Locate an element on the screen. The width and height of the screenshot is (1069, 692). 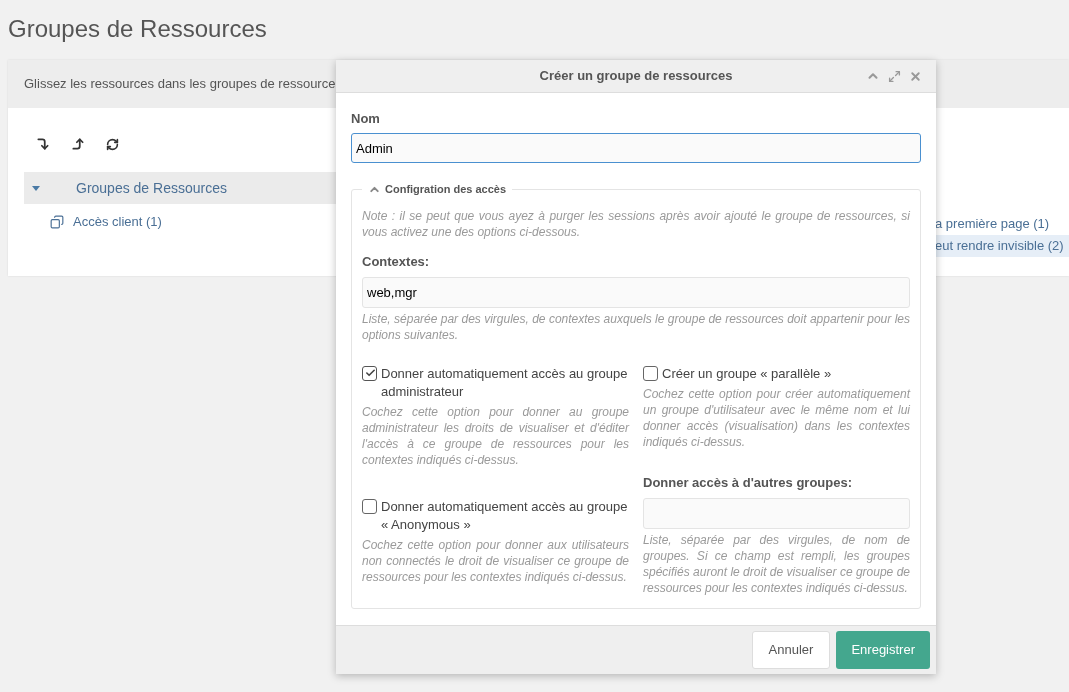
arrow-up-icon is located at coordinates (78, 144).